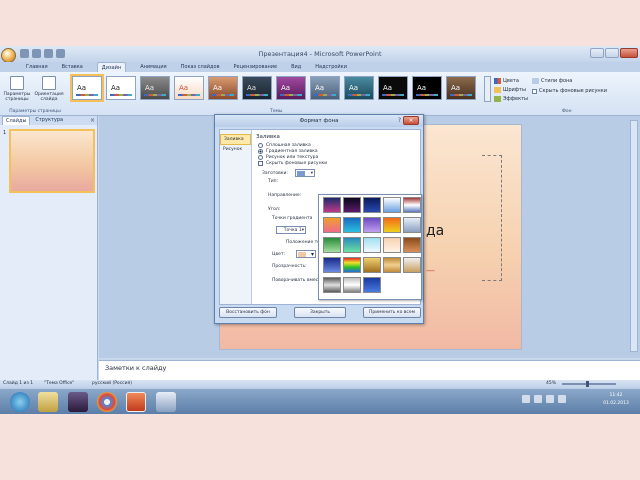 The width and height of the screenshot is (640, 480). I want to click on clock-date: 01.02.2013, so click(616, 403).